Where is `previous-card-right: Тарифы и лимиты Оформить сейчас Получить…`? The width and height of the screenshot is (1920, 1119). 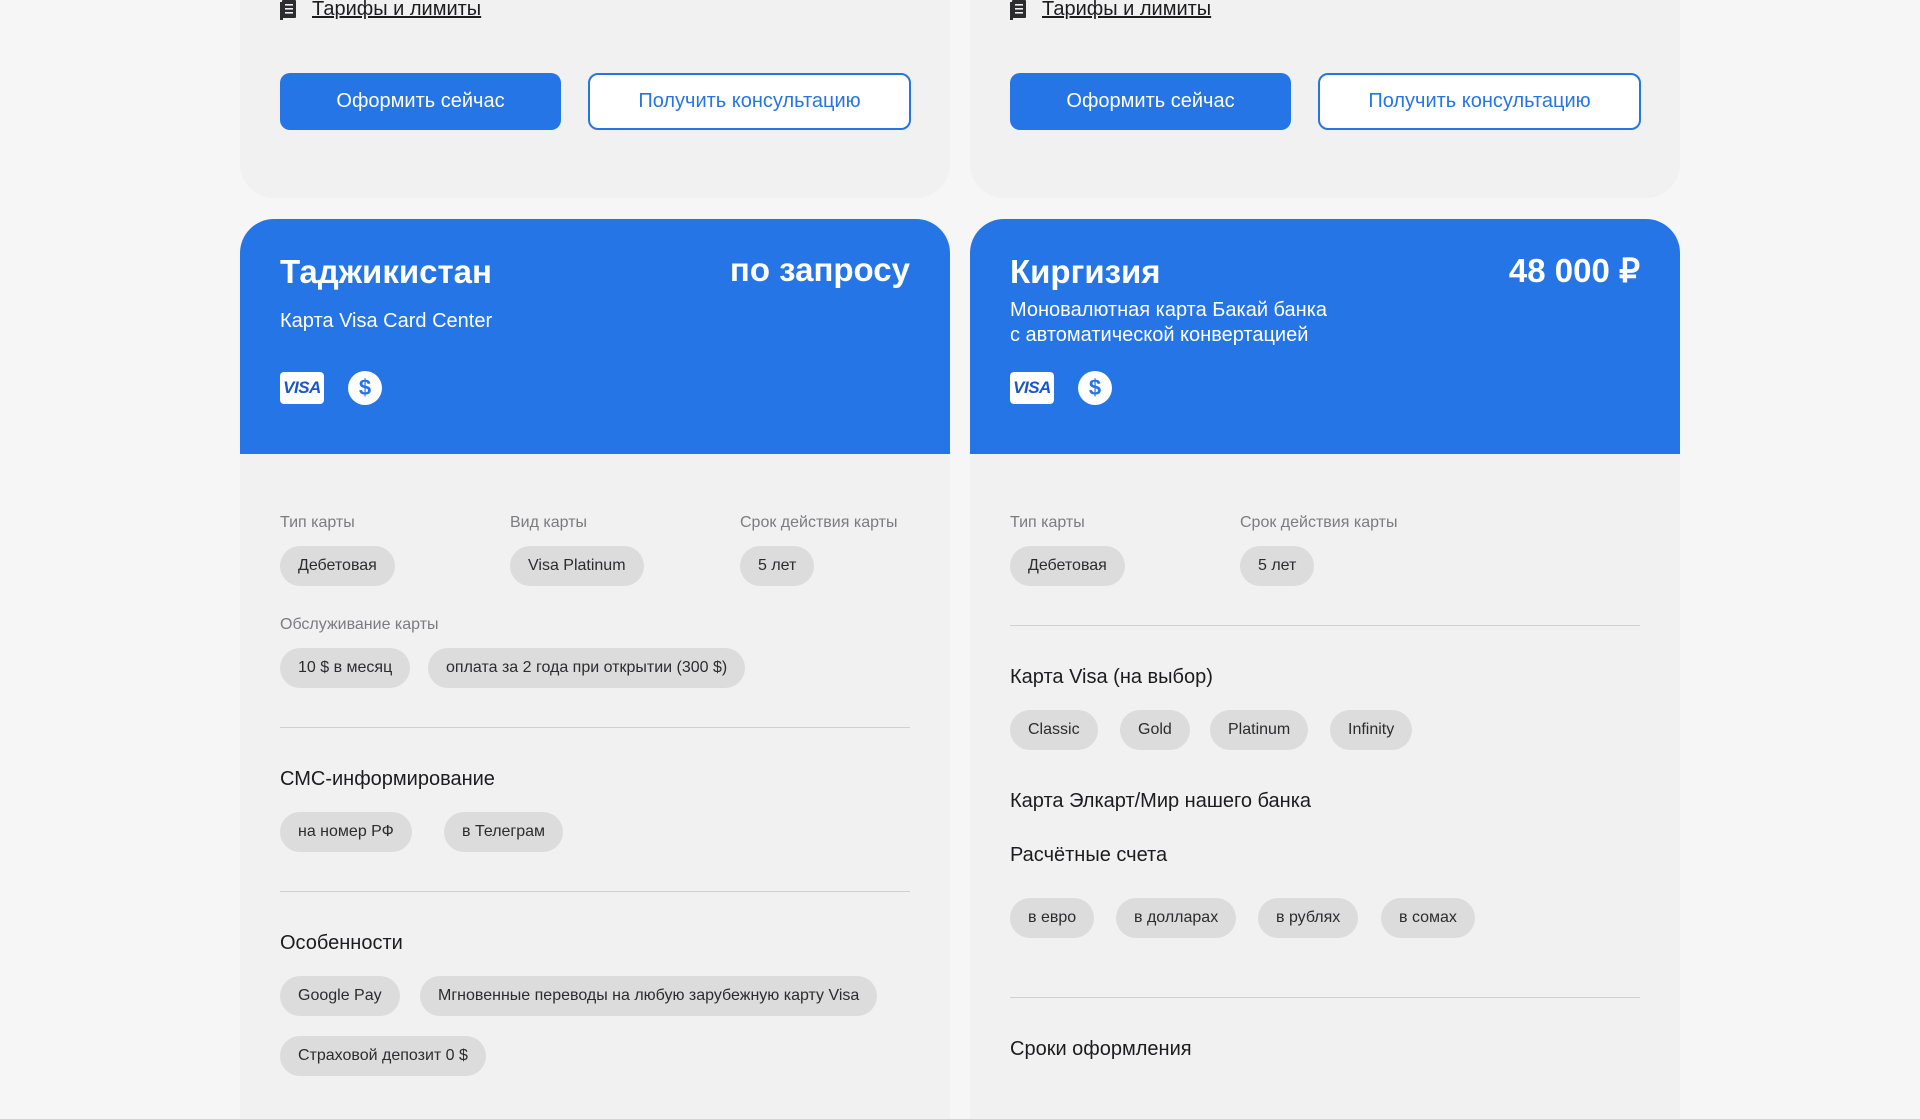 previous-card-right: Тарифы и лимиты Оформить сейчас Получить… is located at coordinates (1325, 99).